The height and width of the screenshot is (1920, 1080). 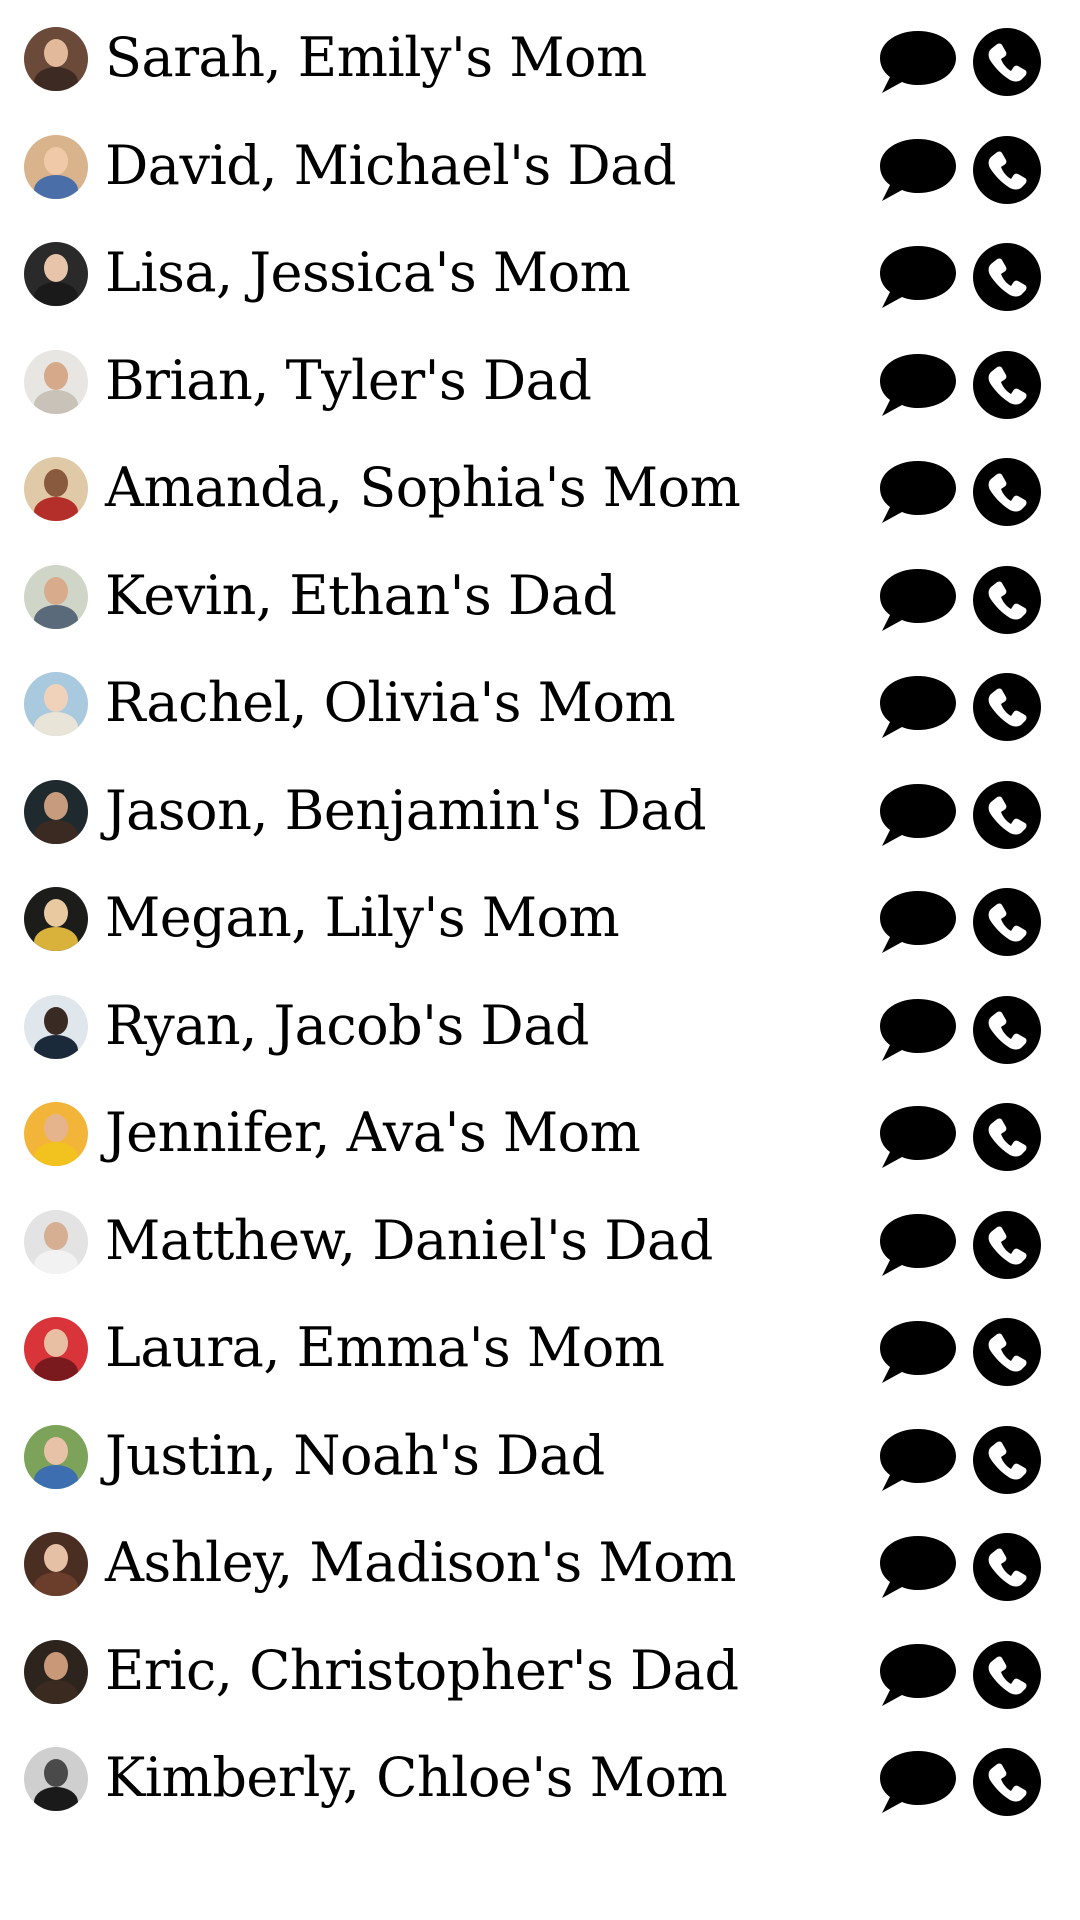 What do you see at coordinates (540, 1774) in the screenshot?
I see `contact-row: Kimberly, Chloe's Mom` at bounding box center [540, 1774].